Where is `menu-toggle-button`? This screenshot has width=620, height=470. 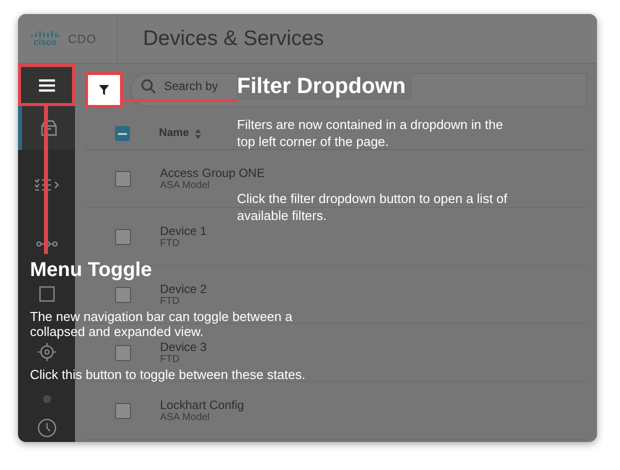 menu-toggle-button is located at coordinates (46, 85).